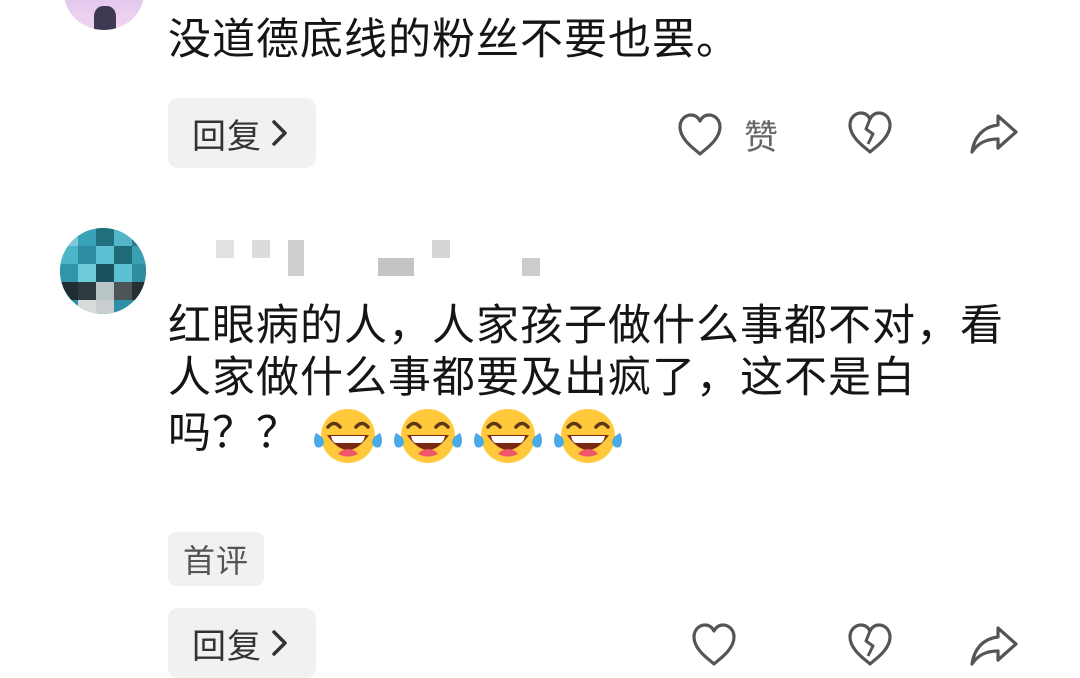  Describe the element at coordinates (761, 138) in the screenshot. I see `like-label: 赞` at that location.